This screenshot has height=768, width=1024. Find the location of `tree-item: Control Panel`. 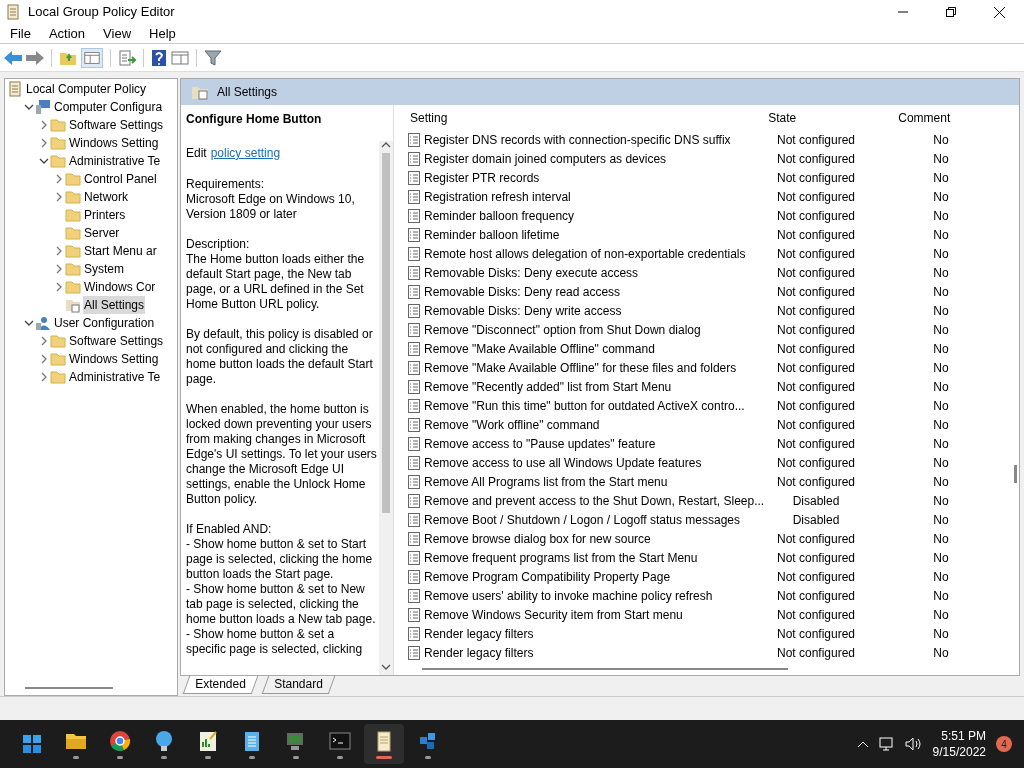

tree-item: Control Panel is located at coordinates (120, 179).